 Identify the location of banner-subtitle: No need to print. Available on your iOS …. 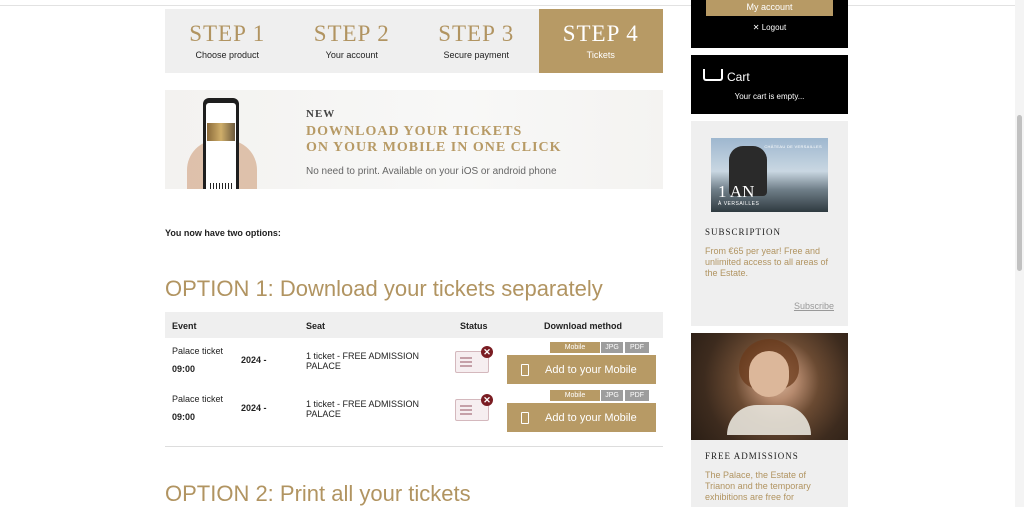
(431, 171).